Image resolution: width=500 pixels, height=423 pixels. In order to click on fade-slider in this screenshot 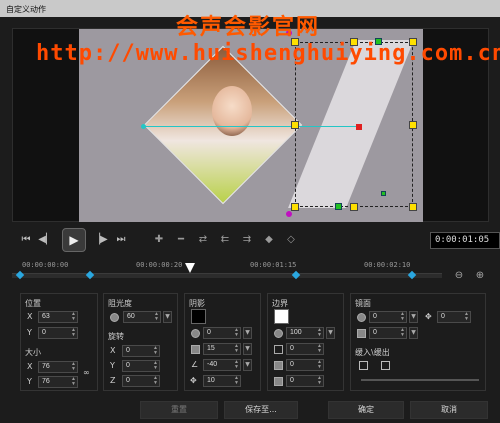, I will do `click(420, 380)`.